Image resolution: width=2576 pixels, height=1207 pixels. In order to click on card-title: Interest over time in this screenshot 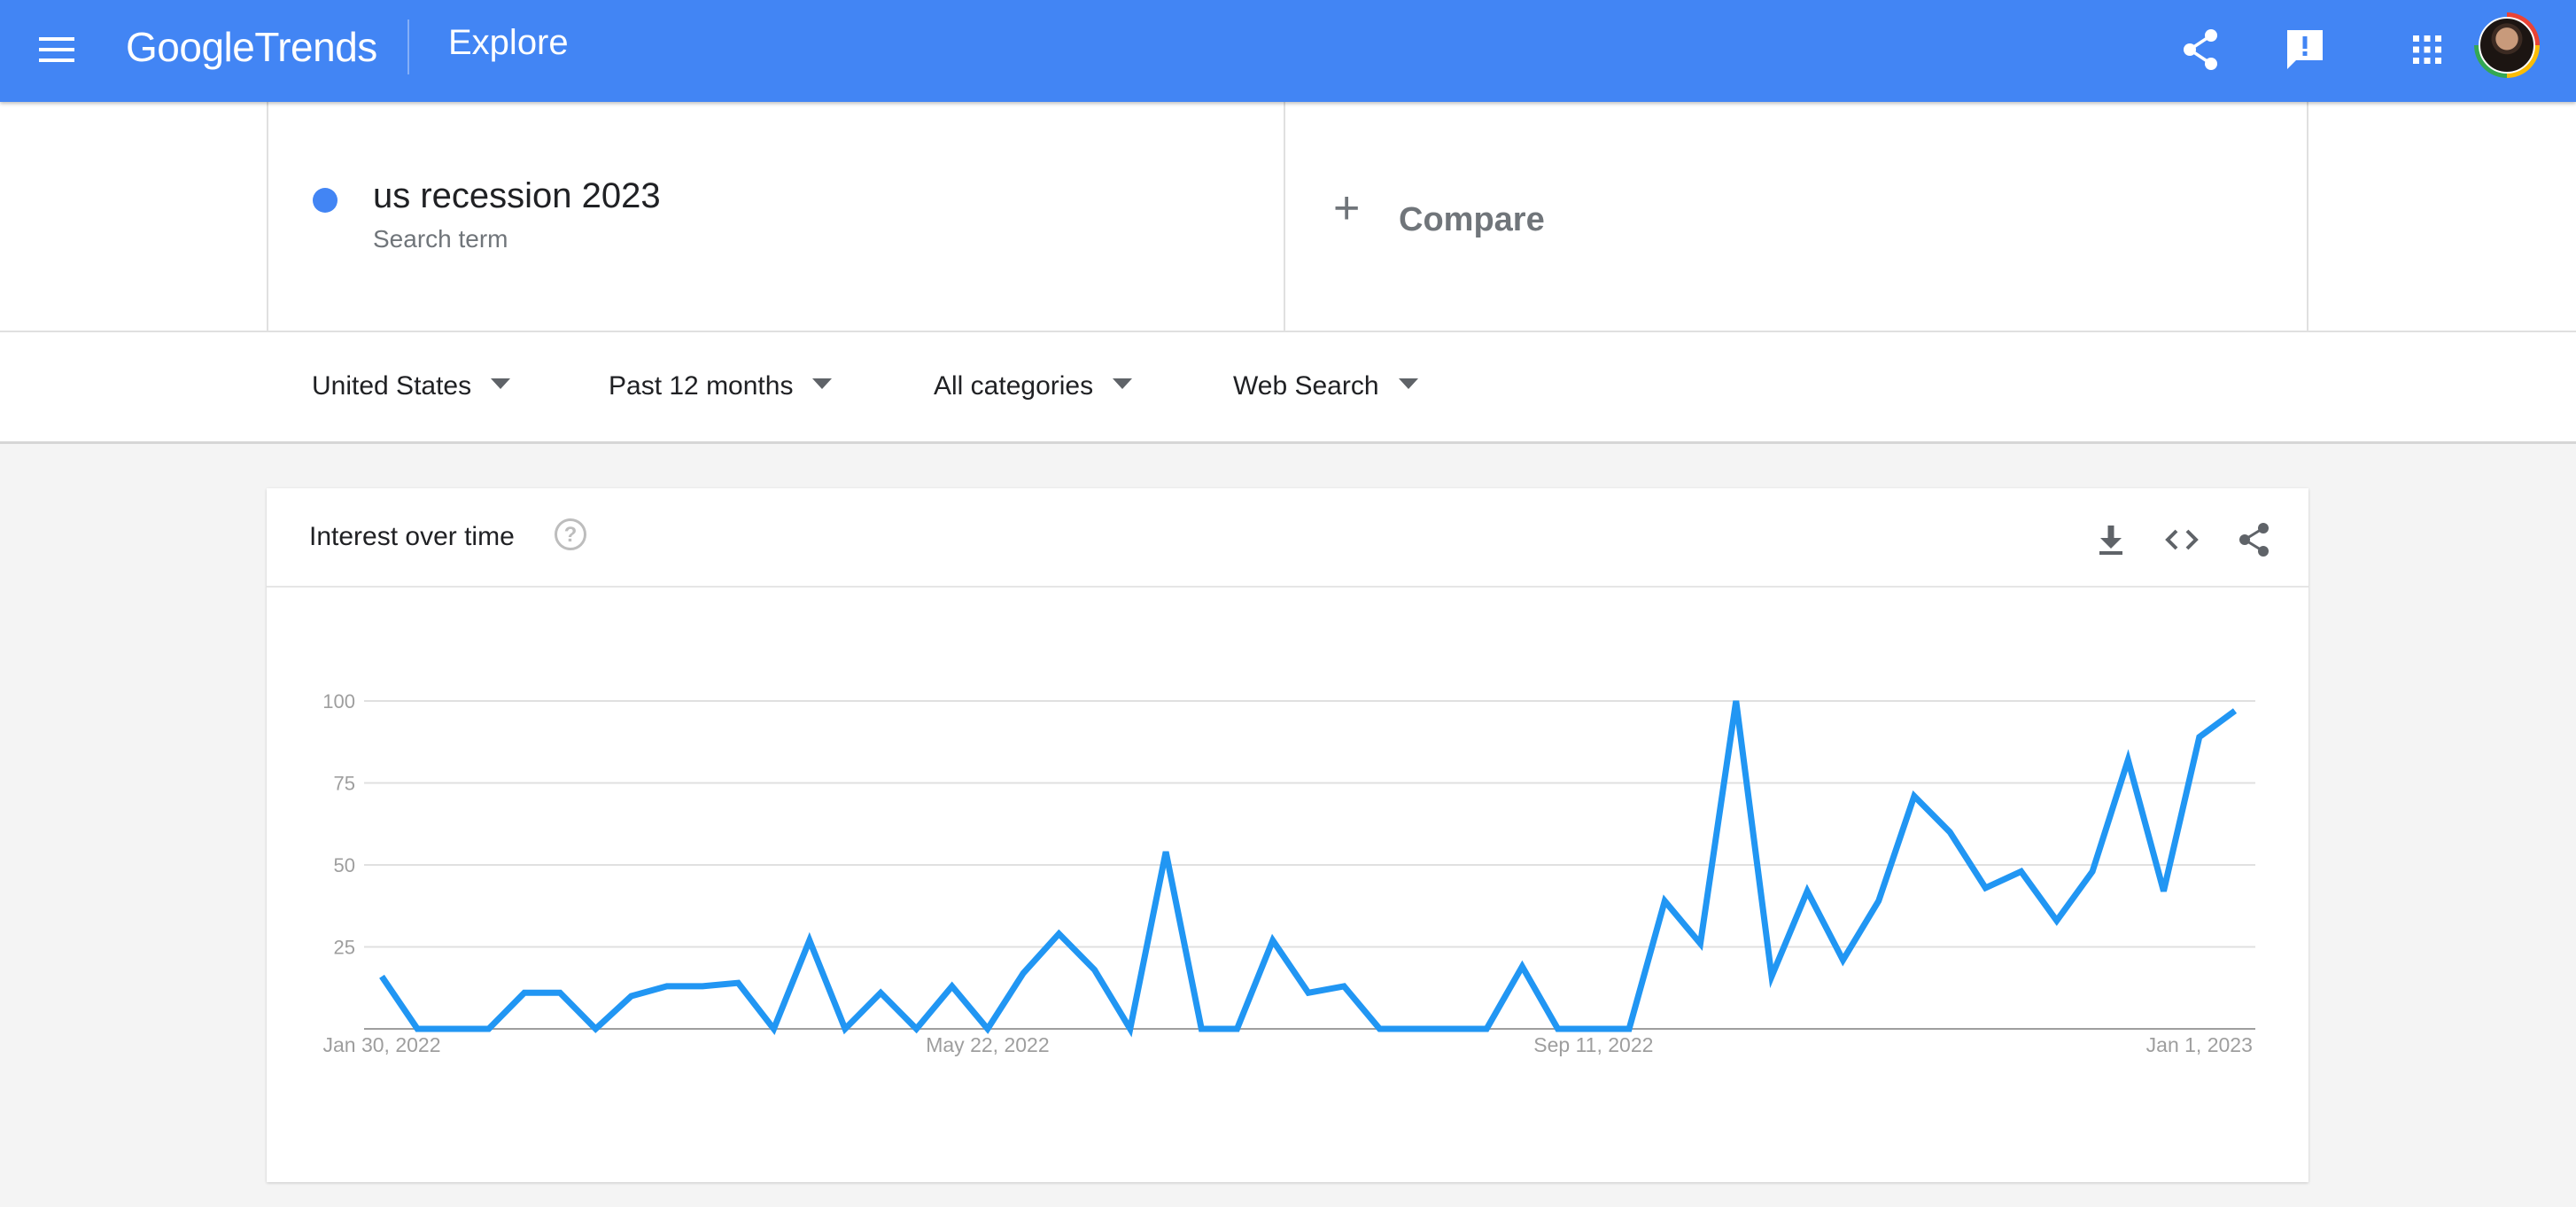, I will do `click(412, 537)`.